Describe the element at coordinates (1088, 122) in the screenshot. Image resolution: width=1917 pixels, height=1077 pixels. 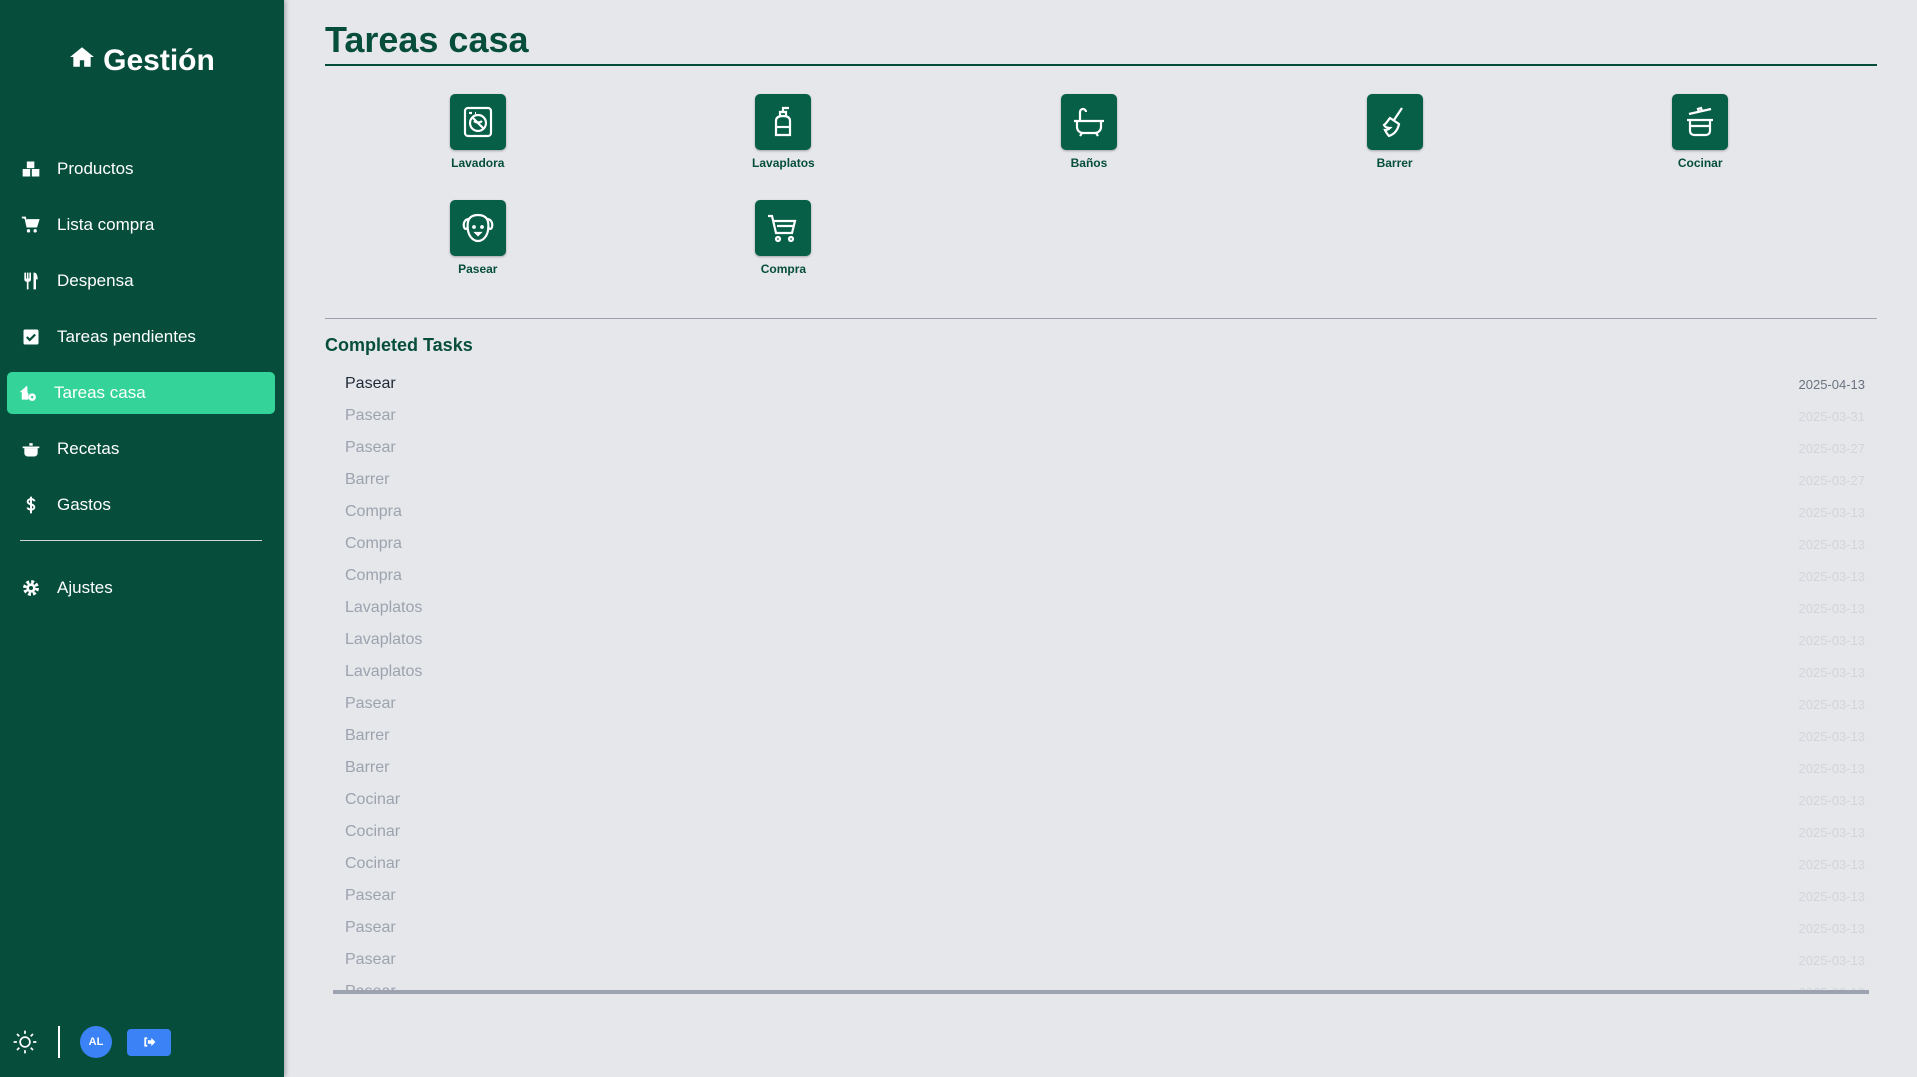
I see `bathtub-icon` at that location.